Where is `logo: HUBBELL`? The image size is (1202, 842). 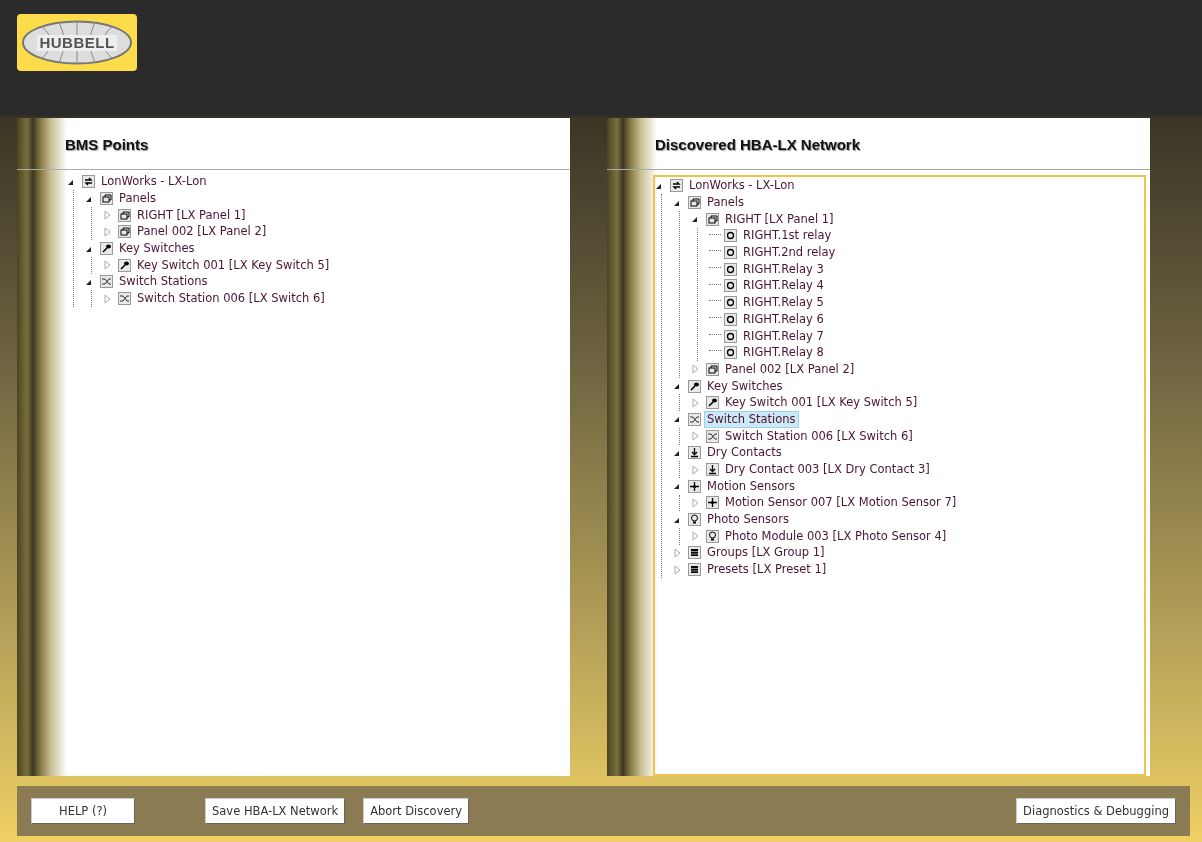 logo: HUBBELL is located at coordinates (77, 42).